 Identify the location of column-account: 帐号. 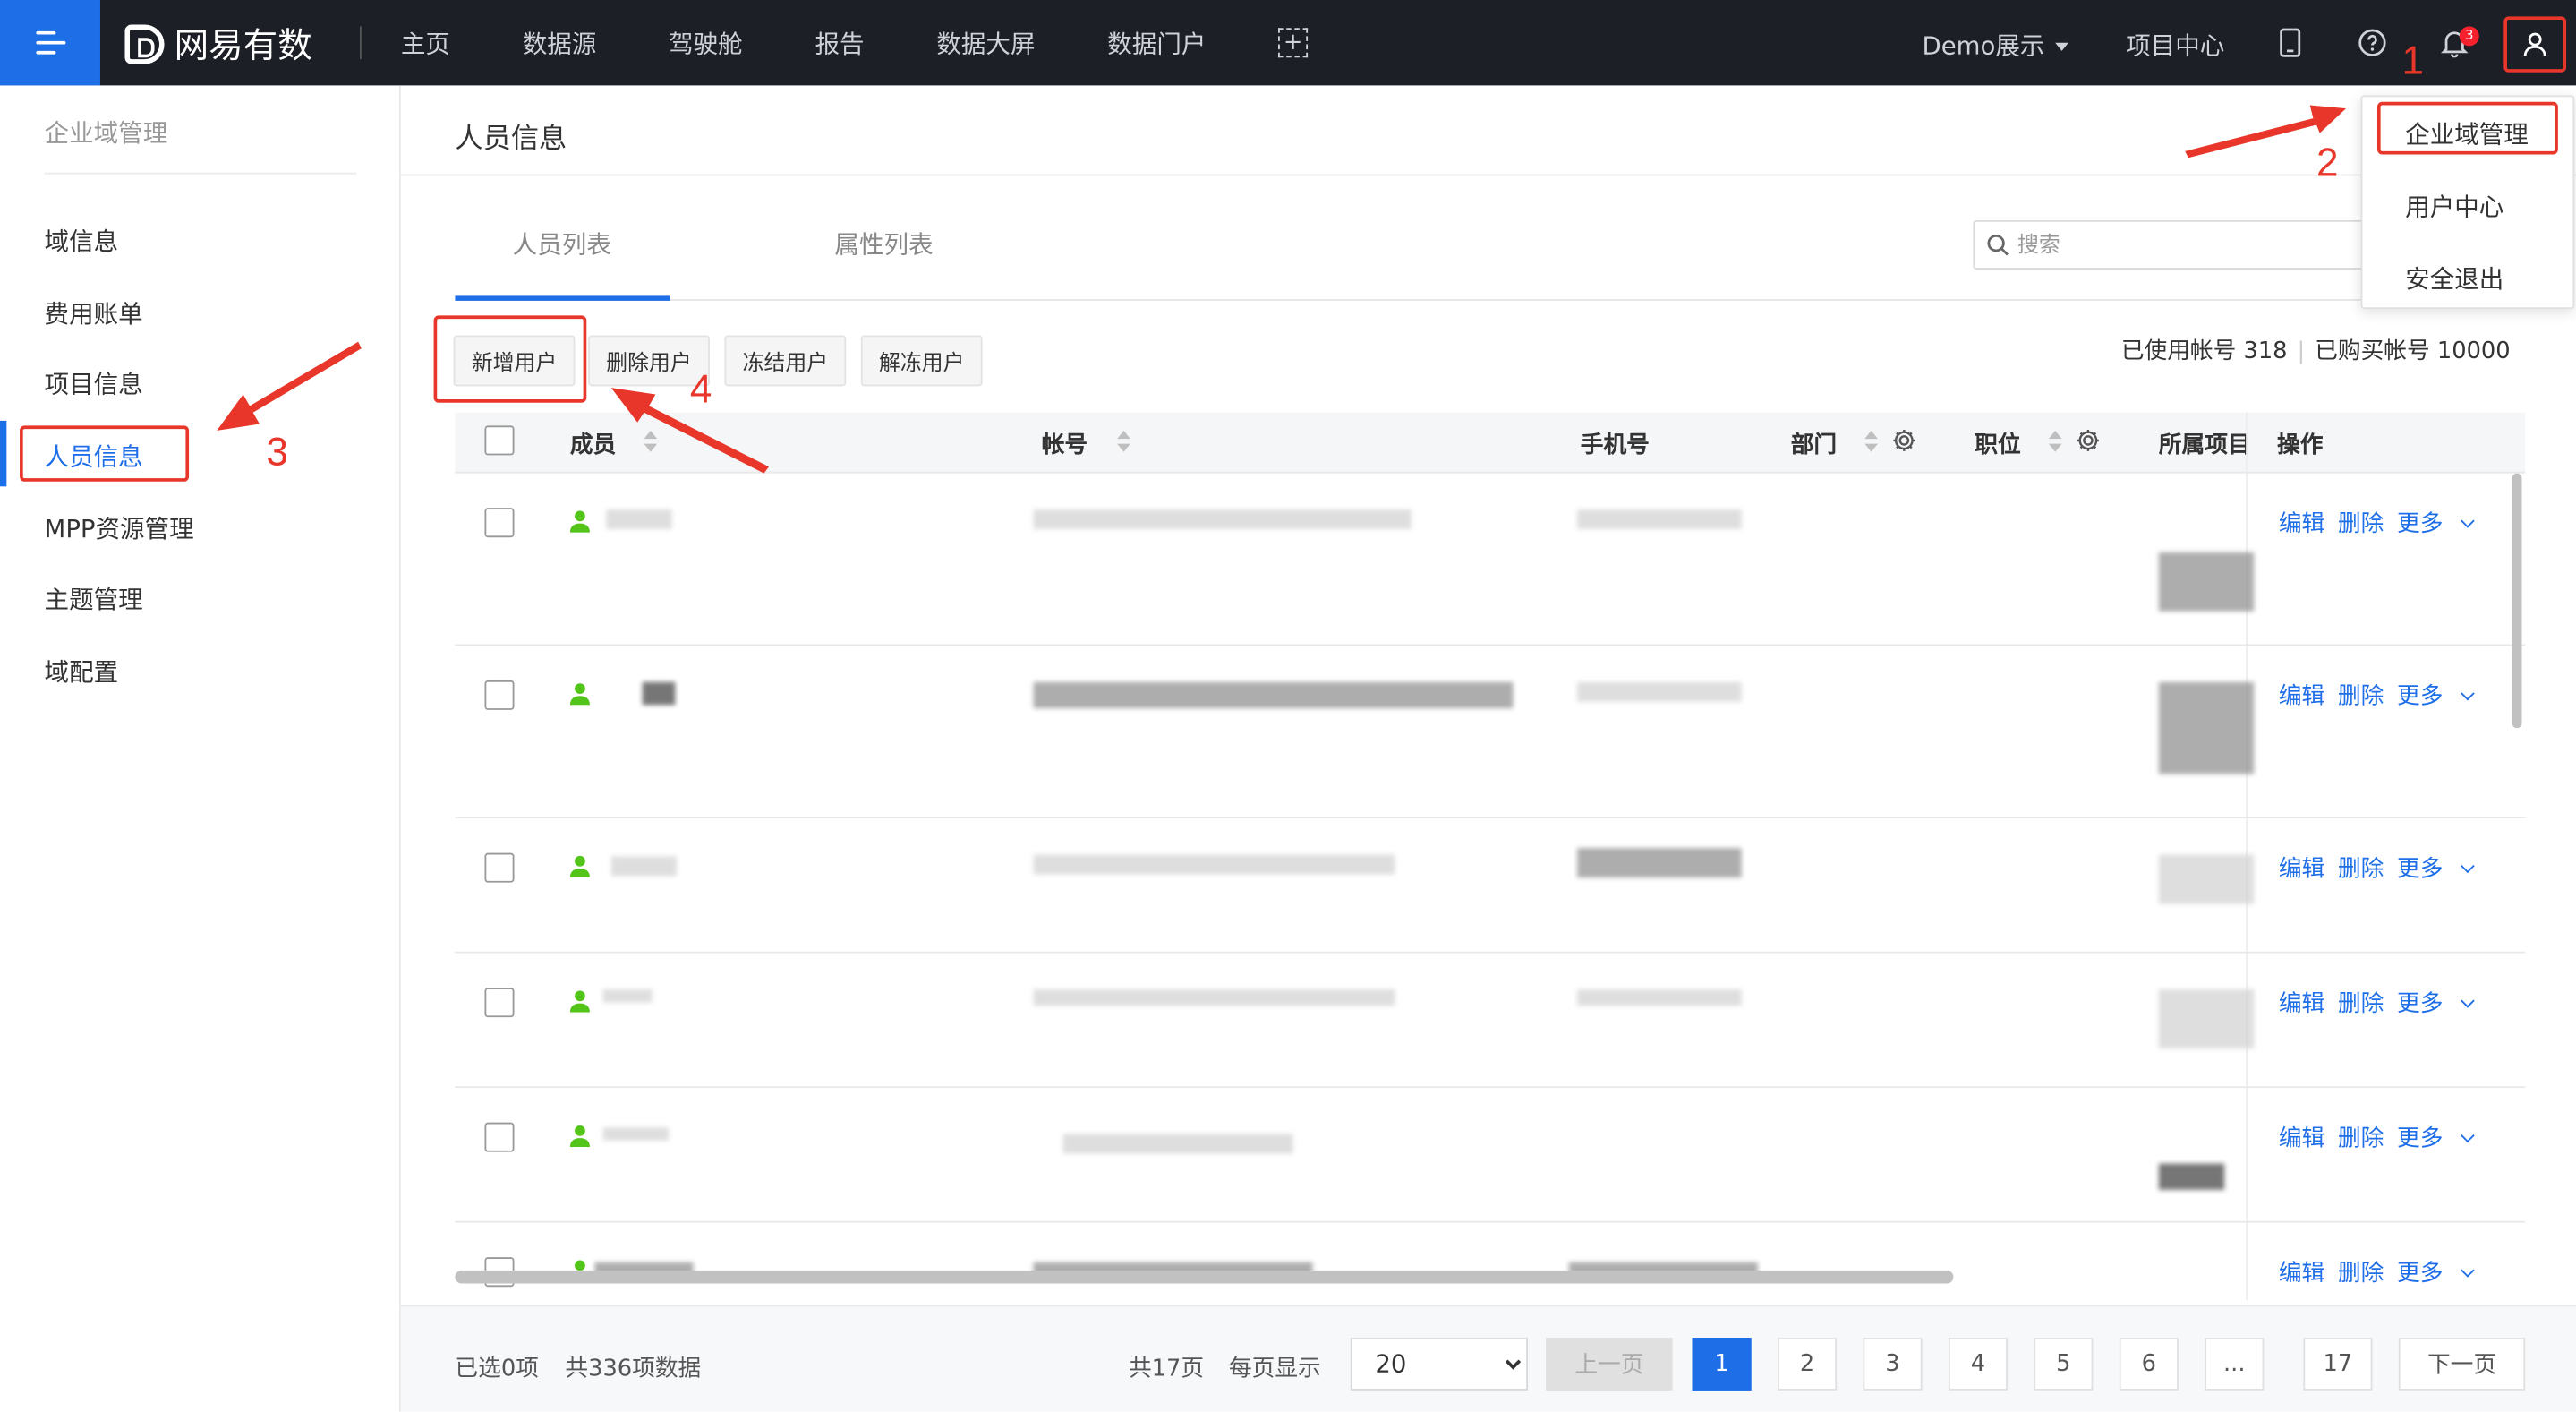
(1065, 443).